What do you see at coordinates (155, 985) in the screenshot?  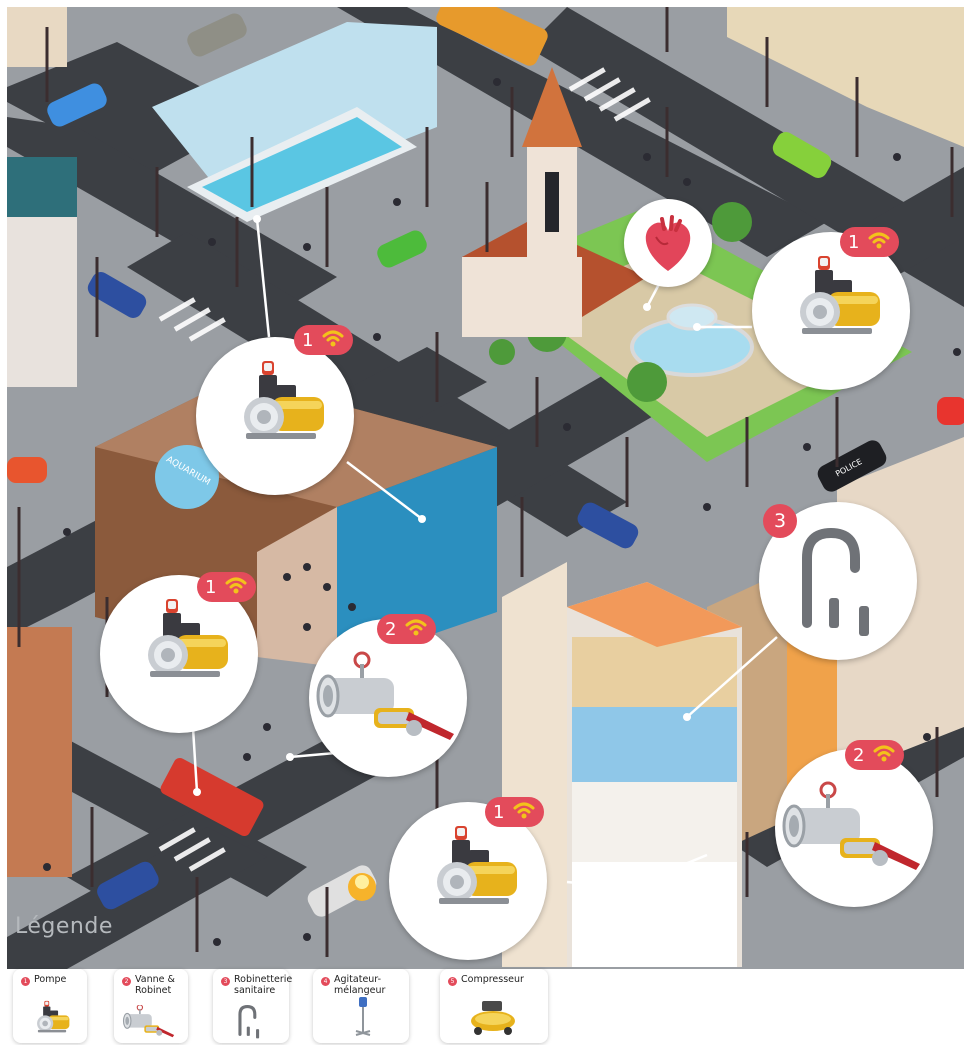 I see `legend-label: Vanne & Robinet` at bounding box center [155, 985].